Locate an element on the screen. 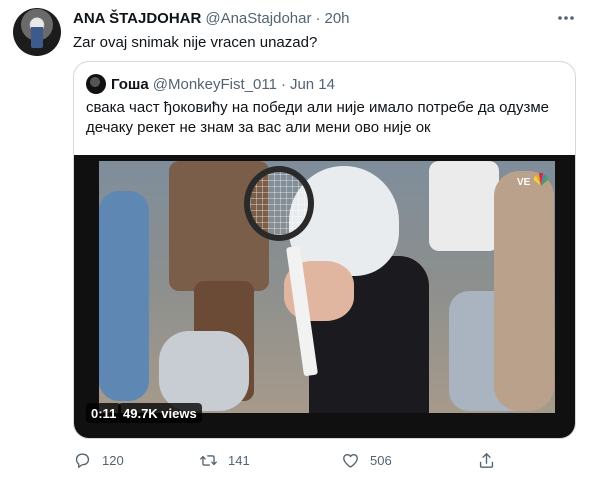 This screenshot has width=592, height=478. author-handle: @AnaStajdohar is located at coordinates (258, 18).